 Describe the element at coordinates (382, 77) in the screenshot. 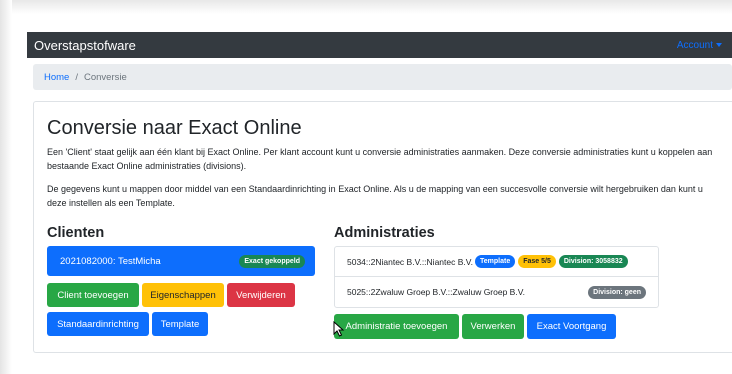

I see `breadcrumb: Home / Conversie` at that location.